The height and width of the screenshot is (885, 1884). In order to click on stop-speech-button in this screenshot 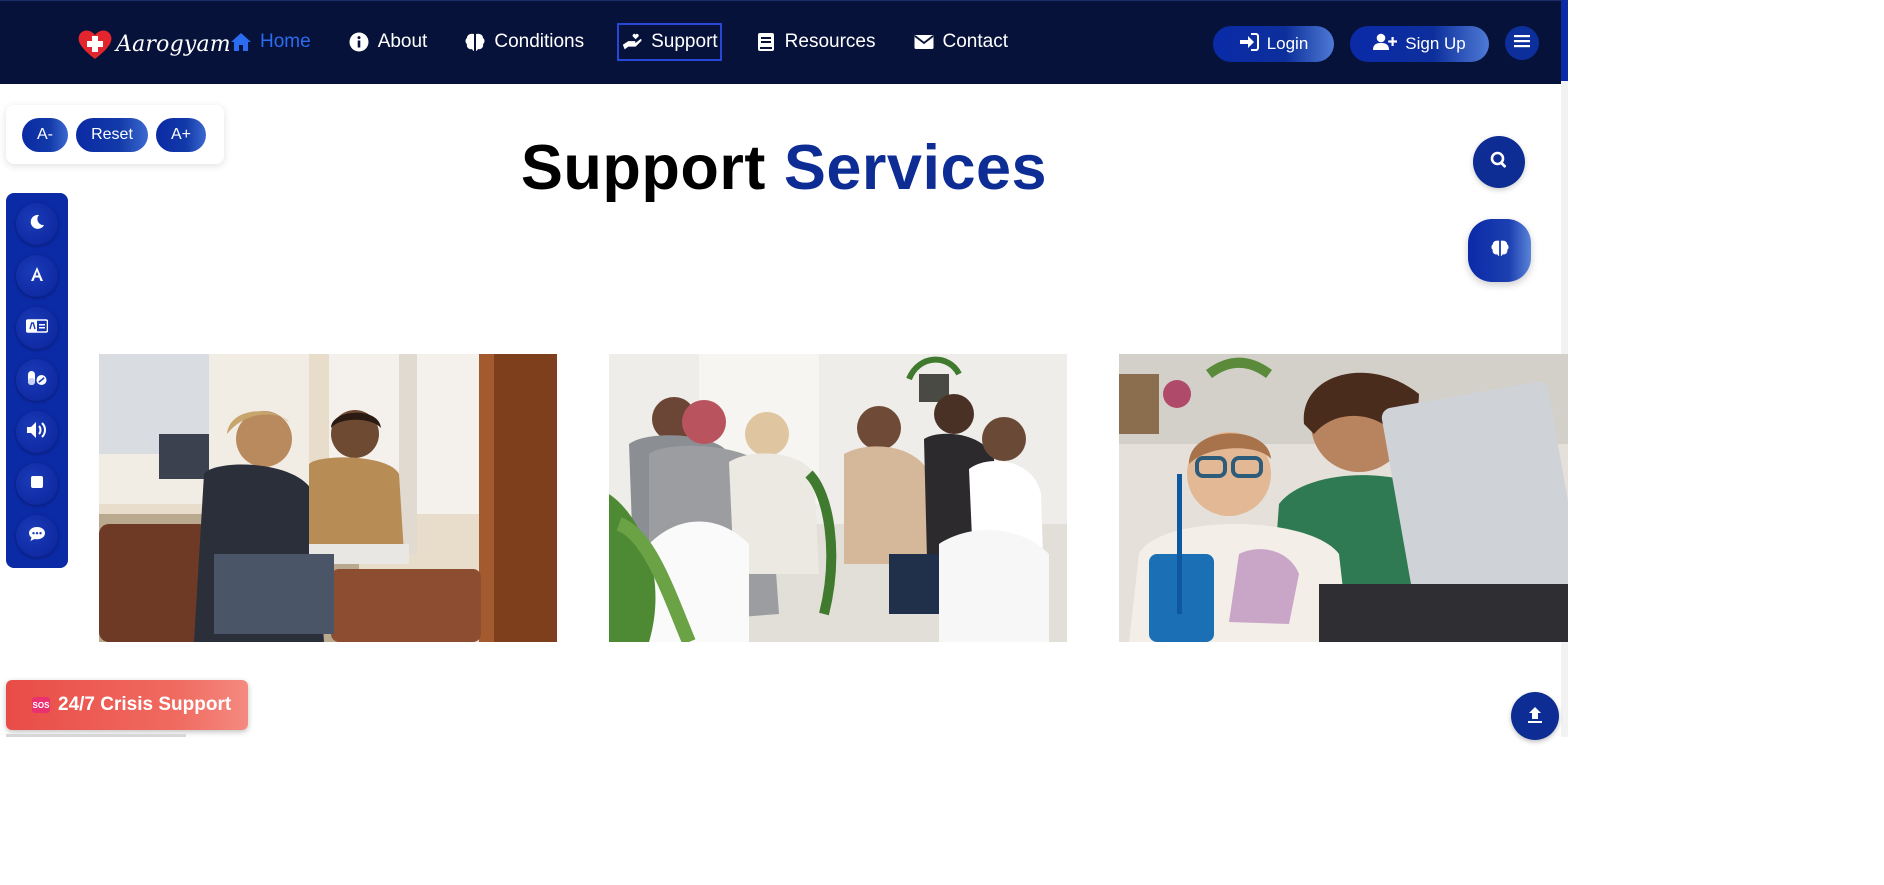, I will do `click(37, 484)`.